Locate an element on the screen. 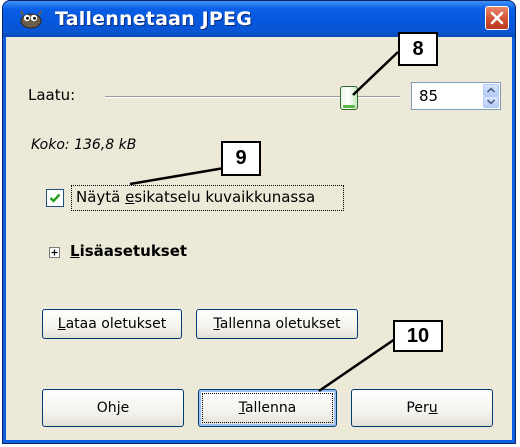 The height and width of the screenshot is (447, 520). help-button: Ohje is located at coordinates (113, 408).